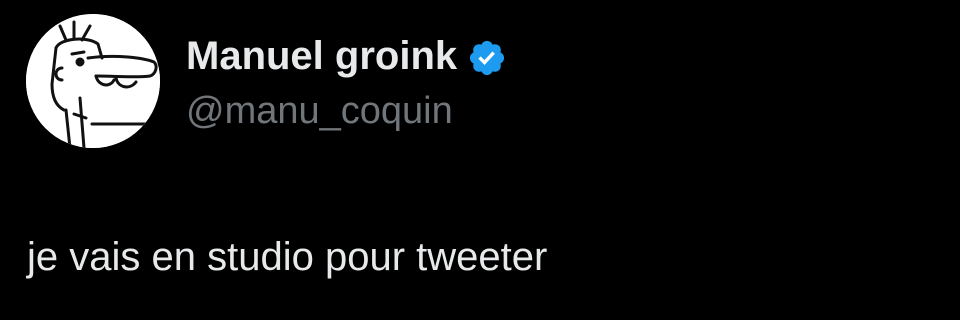  Describe the element at coordinates (487, 58) in the screenshot. I see `verified-badge-icon` at that location.